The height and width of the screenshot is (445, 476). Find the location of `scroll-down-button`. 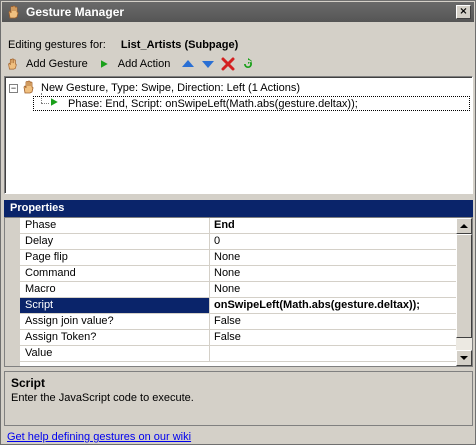

scroll-down-button is located at coordinates (464, 358).